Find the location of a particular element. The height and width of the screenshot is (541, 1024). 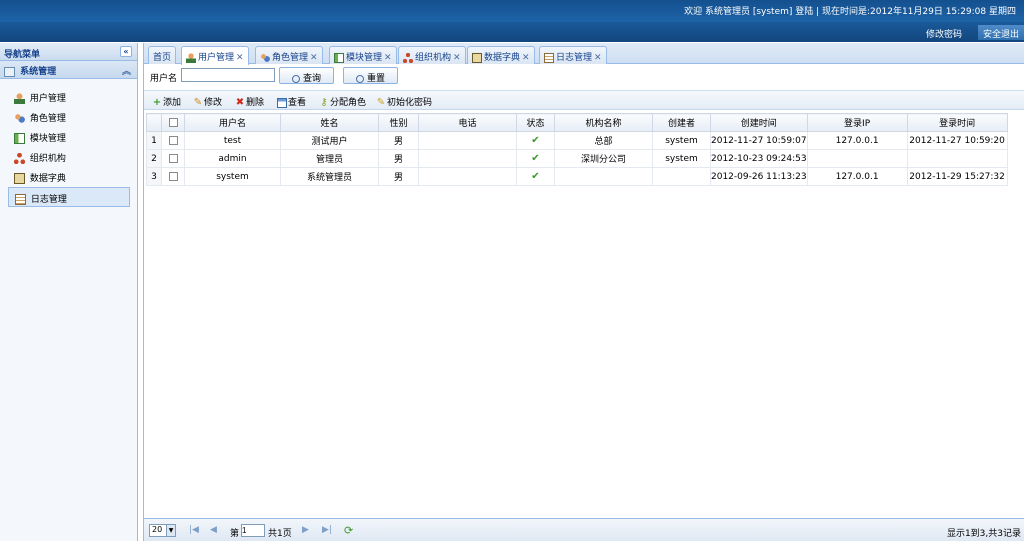

cell-org: 深圳分公司 is located at coordinates (603, 158).